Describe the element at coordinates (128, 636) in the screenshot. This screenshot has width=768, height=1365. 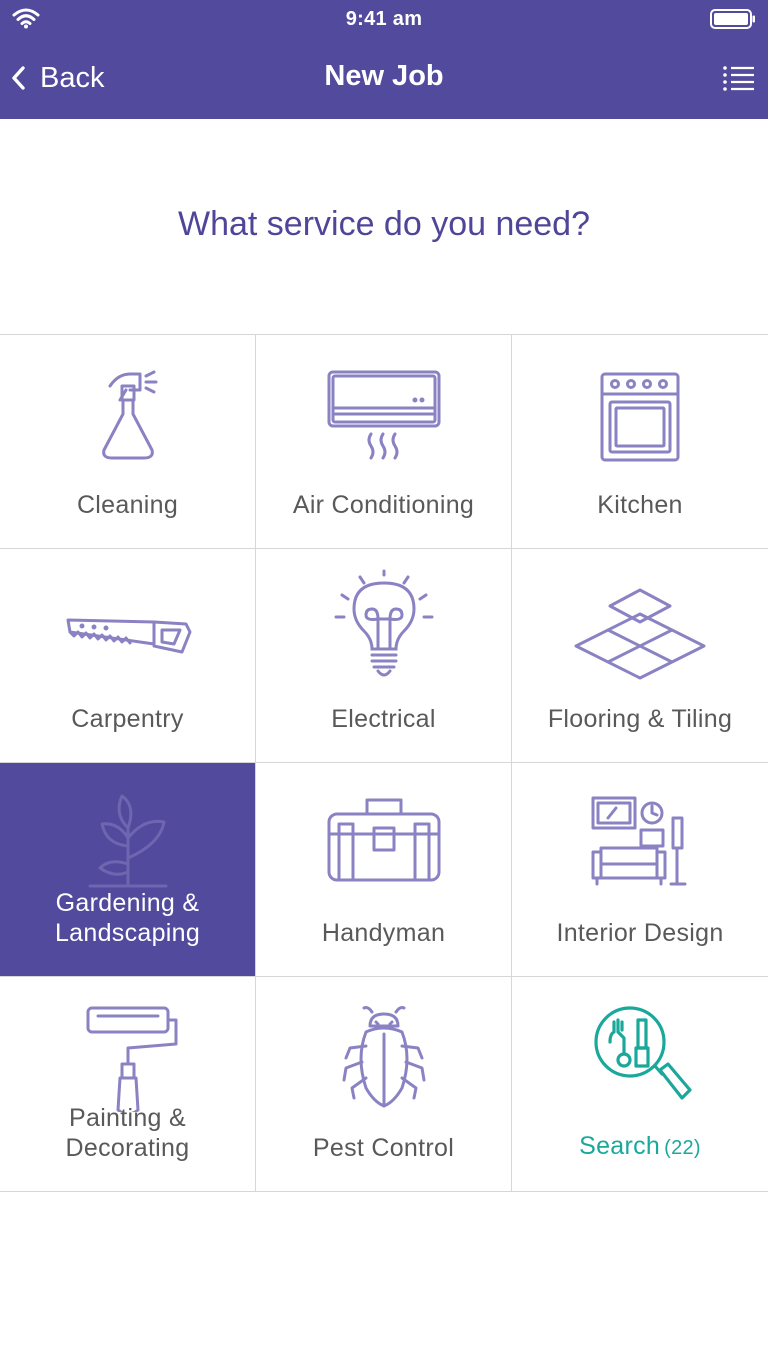
I see `saw-icon` at that location.